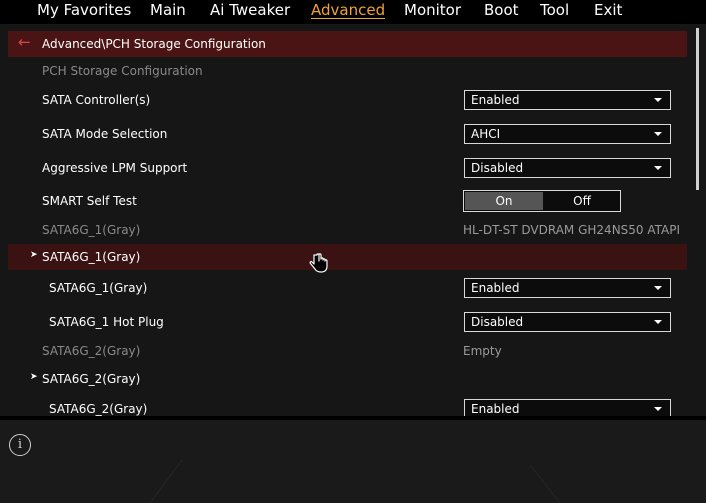  I want to click on menu-my-favorites: My Favorites, so click(84, 10).